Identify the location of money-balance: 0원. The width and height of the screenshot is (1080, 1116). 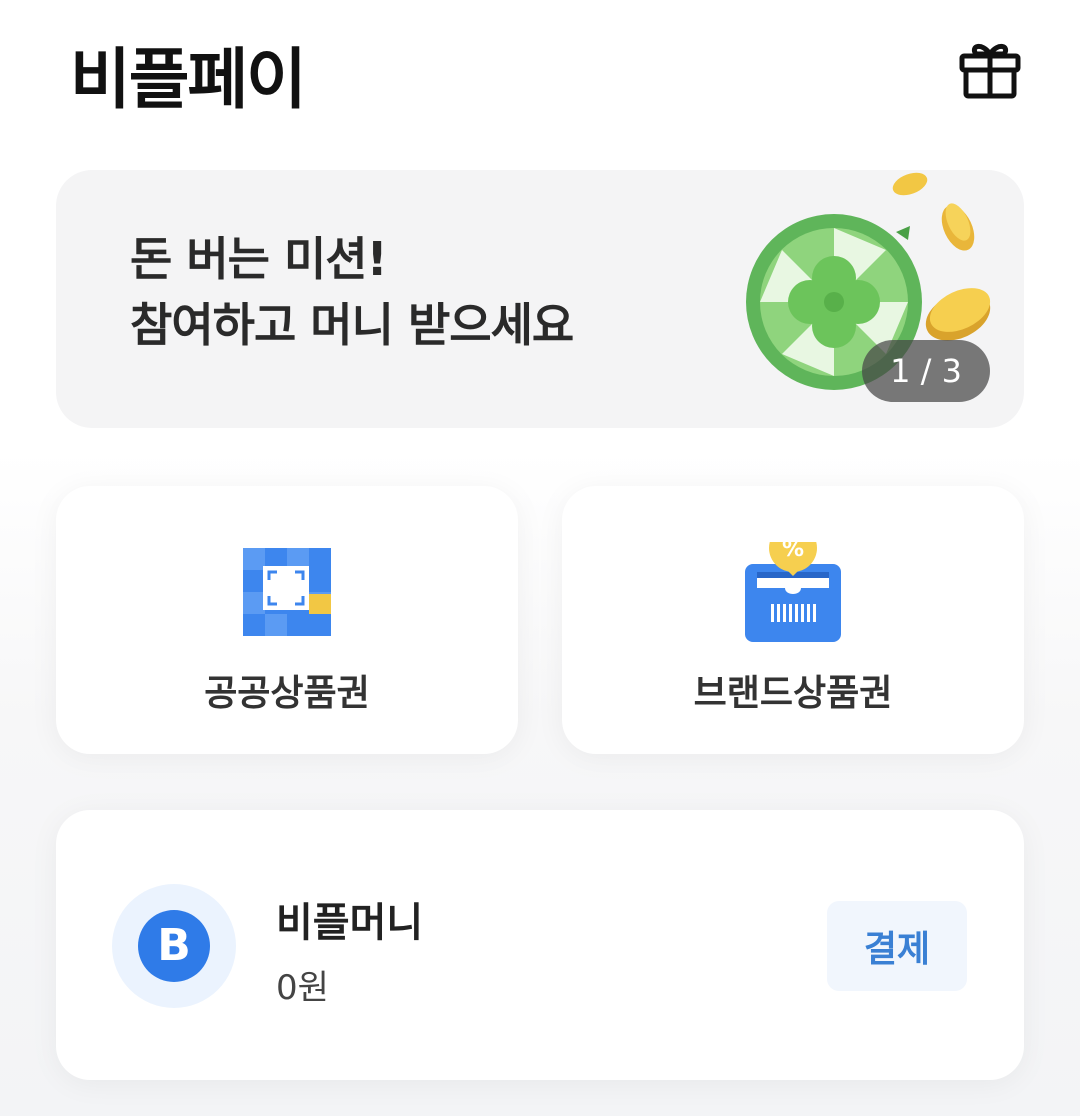
(302, 988).